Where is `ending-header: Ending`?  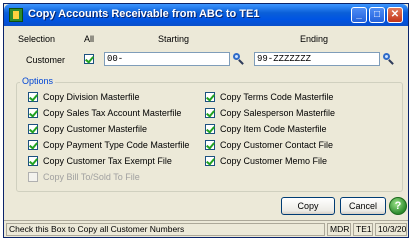
ending-header: Ending is located at coordinates (314, 39).